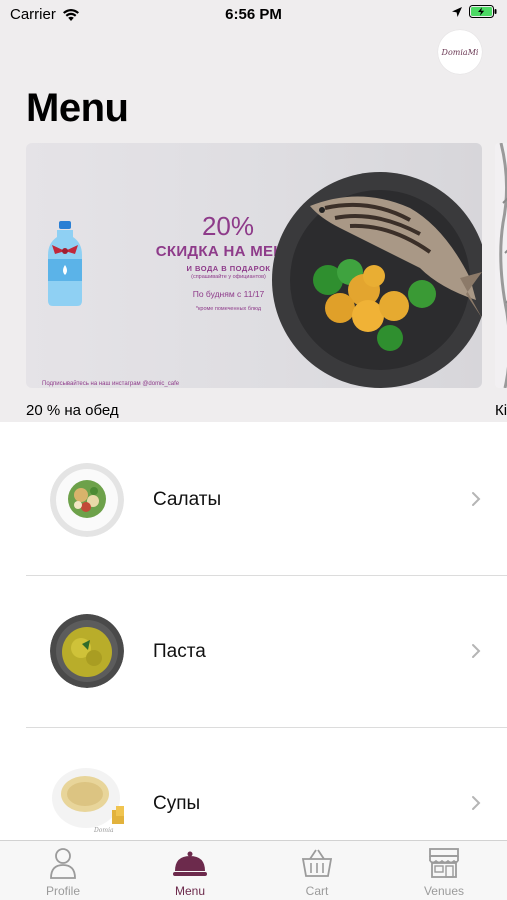 The image size is (507, 900). I want to click on tab-menu: Menu, so click(190, 870).